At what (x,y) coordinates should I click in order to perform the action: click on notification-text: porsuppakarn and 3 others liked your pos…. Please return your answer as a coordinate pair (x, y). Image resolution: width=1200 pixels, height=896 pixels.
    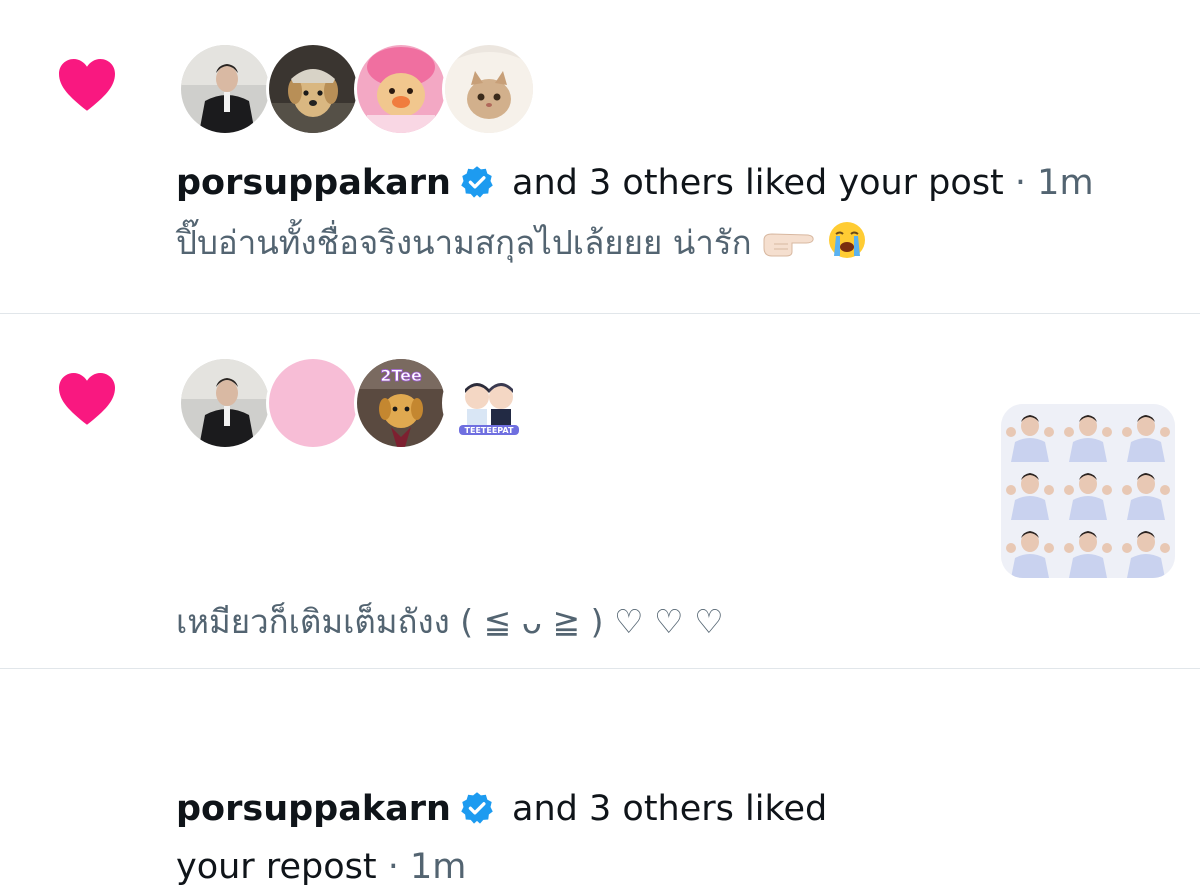
    Looking at the image, I should click on (635, 183).